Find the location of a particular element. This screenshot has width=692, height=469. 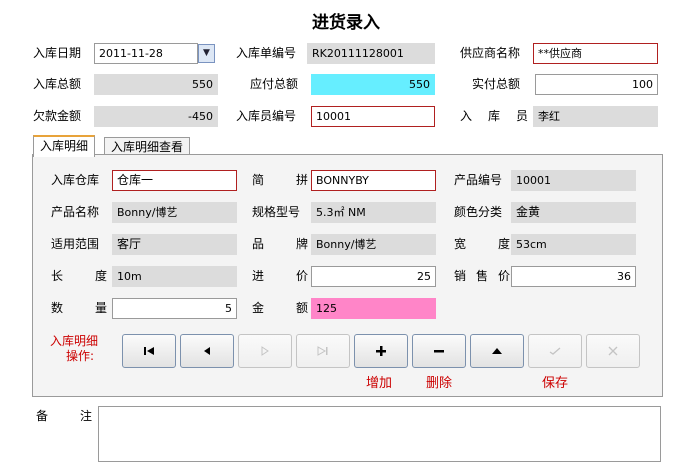

color-label: 颜色分类 is located at coordinates (478, 212).